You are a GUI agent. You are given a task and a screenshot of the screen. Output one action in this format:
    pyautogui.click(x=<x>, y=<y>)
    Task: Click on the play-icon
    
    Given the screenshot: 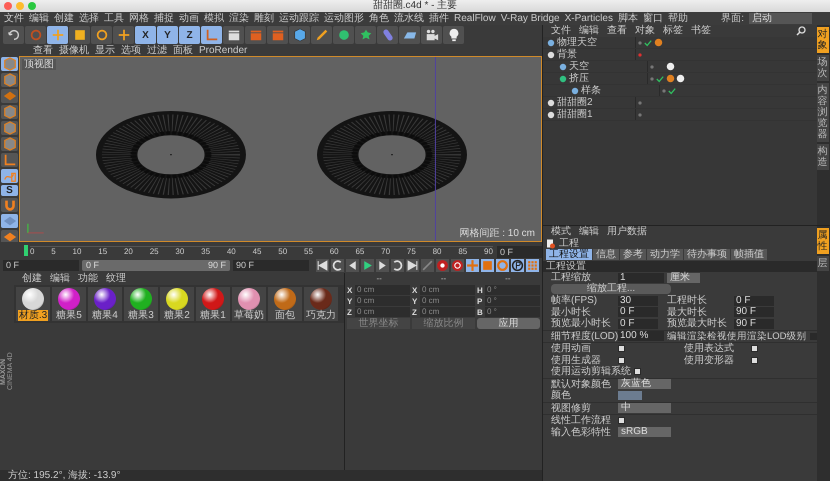 What is the action you would take?
    pyautogui.click(x=367, y=265)
    